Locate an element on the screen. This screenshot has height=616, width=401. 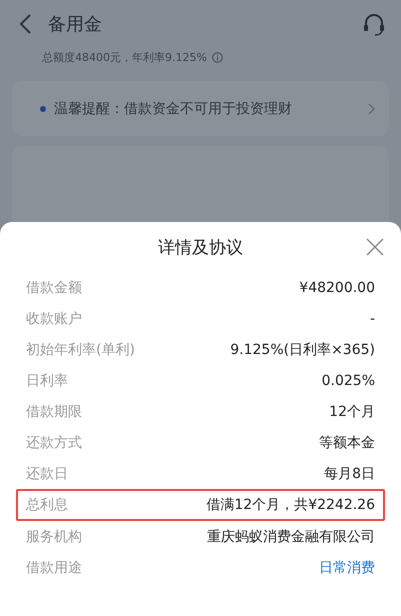
row-label: 服务机构 is located at coordinates (54, 537).